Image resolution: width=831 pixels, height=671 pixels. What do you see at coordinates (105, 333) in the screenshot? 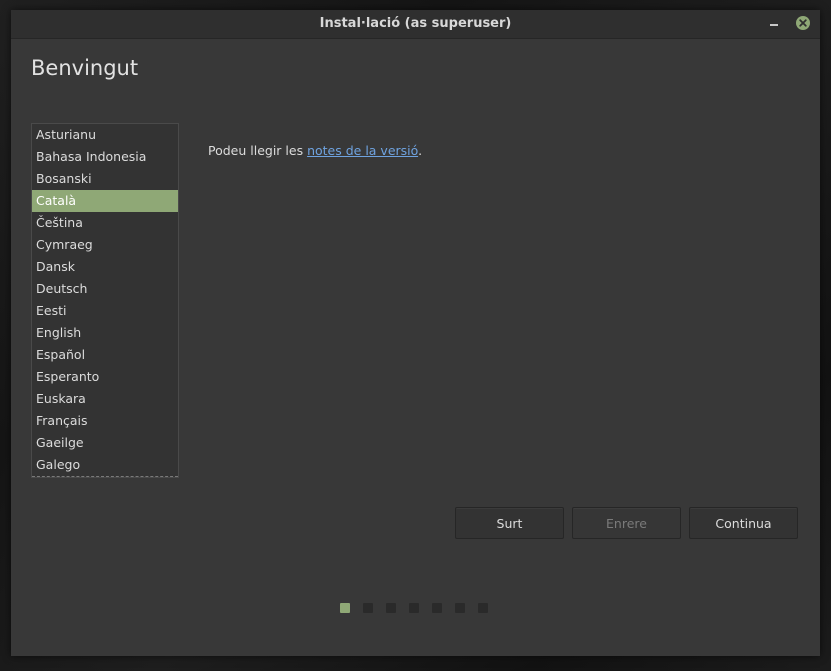
I see `language-item: English` at bounding box center [105, 333].